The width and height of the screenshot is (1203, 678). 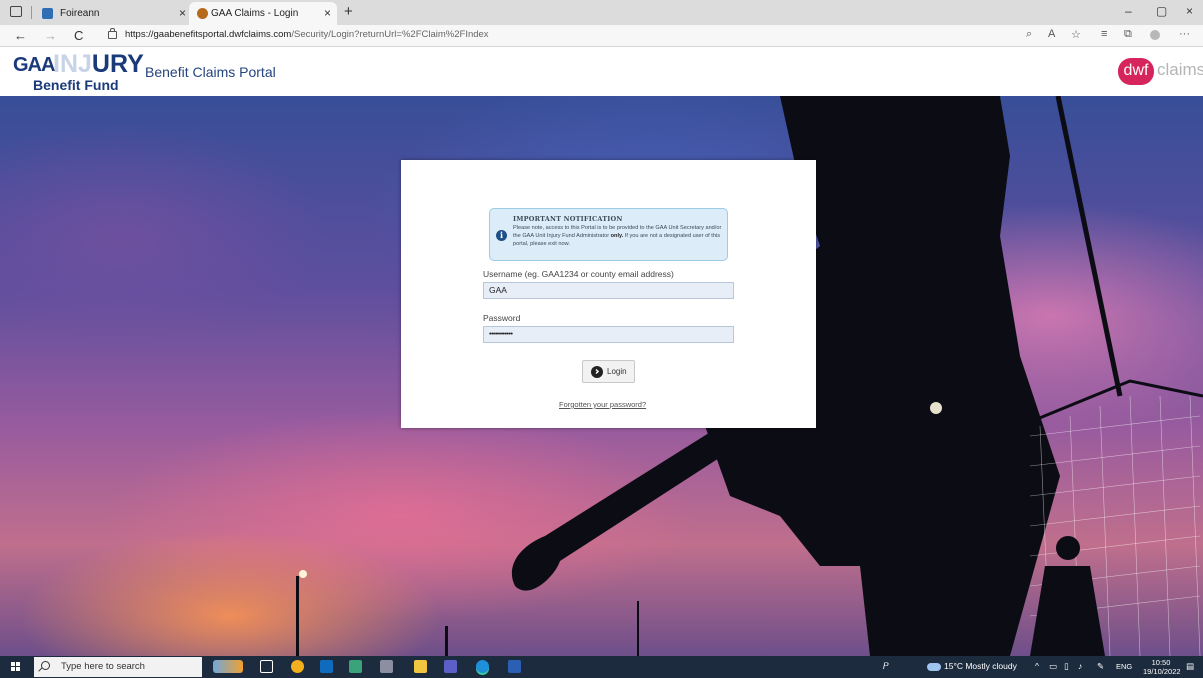 What do you see at coordinates (98, 64) in the screenshot?
I see `logo-injury-text: INJURY` at bounding box center [98, 64].